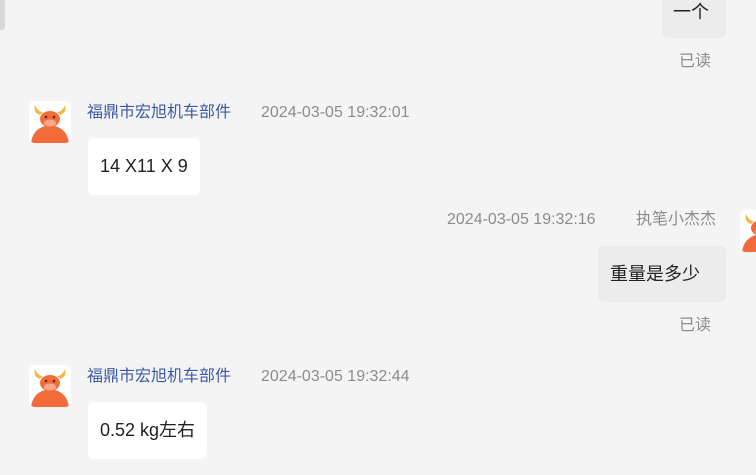 Image resolution: width=756 pixels, height=475 pixels. I want to click on message-timestamp: 2024-03-05 19:32:44, so click(335, 376).